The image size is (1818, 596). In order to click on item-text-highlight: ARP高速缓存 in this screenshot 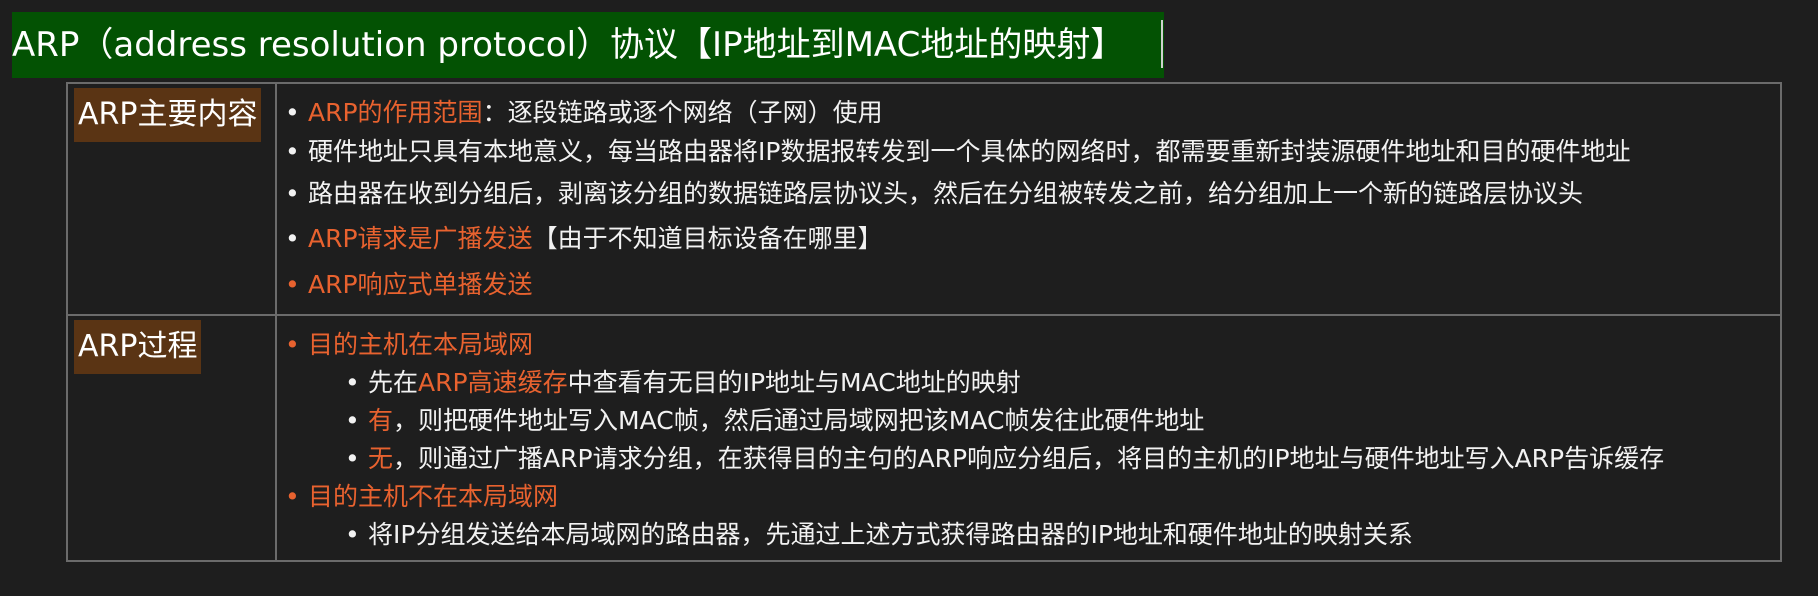, I will do `click(493, 382)`.